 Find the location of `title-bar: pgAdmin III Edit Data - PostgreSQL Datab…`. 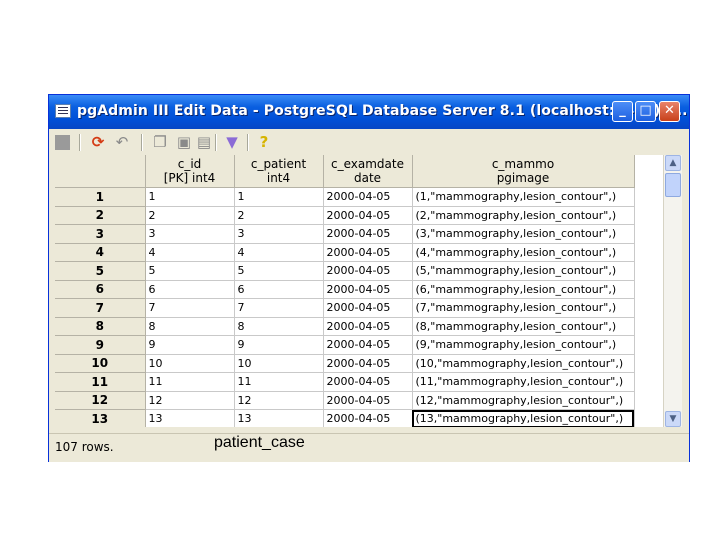

title-bar: pgAdmin III Edit Data - PostgreSQL Datab… is located at coordinates (369, 112).